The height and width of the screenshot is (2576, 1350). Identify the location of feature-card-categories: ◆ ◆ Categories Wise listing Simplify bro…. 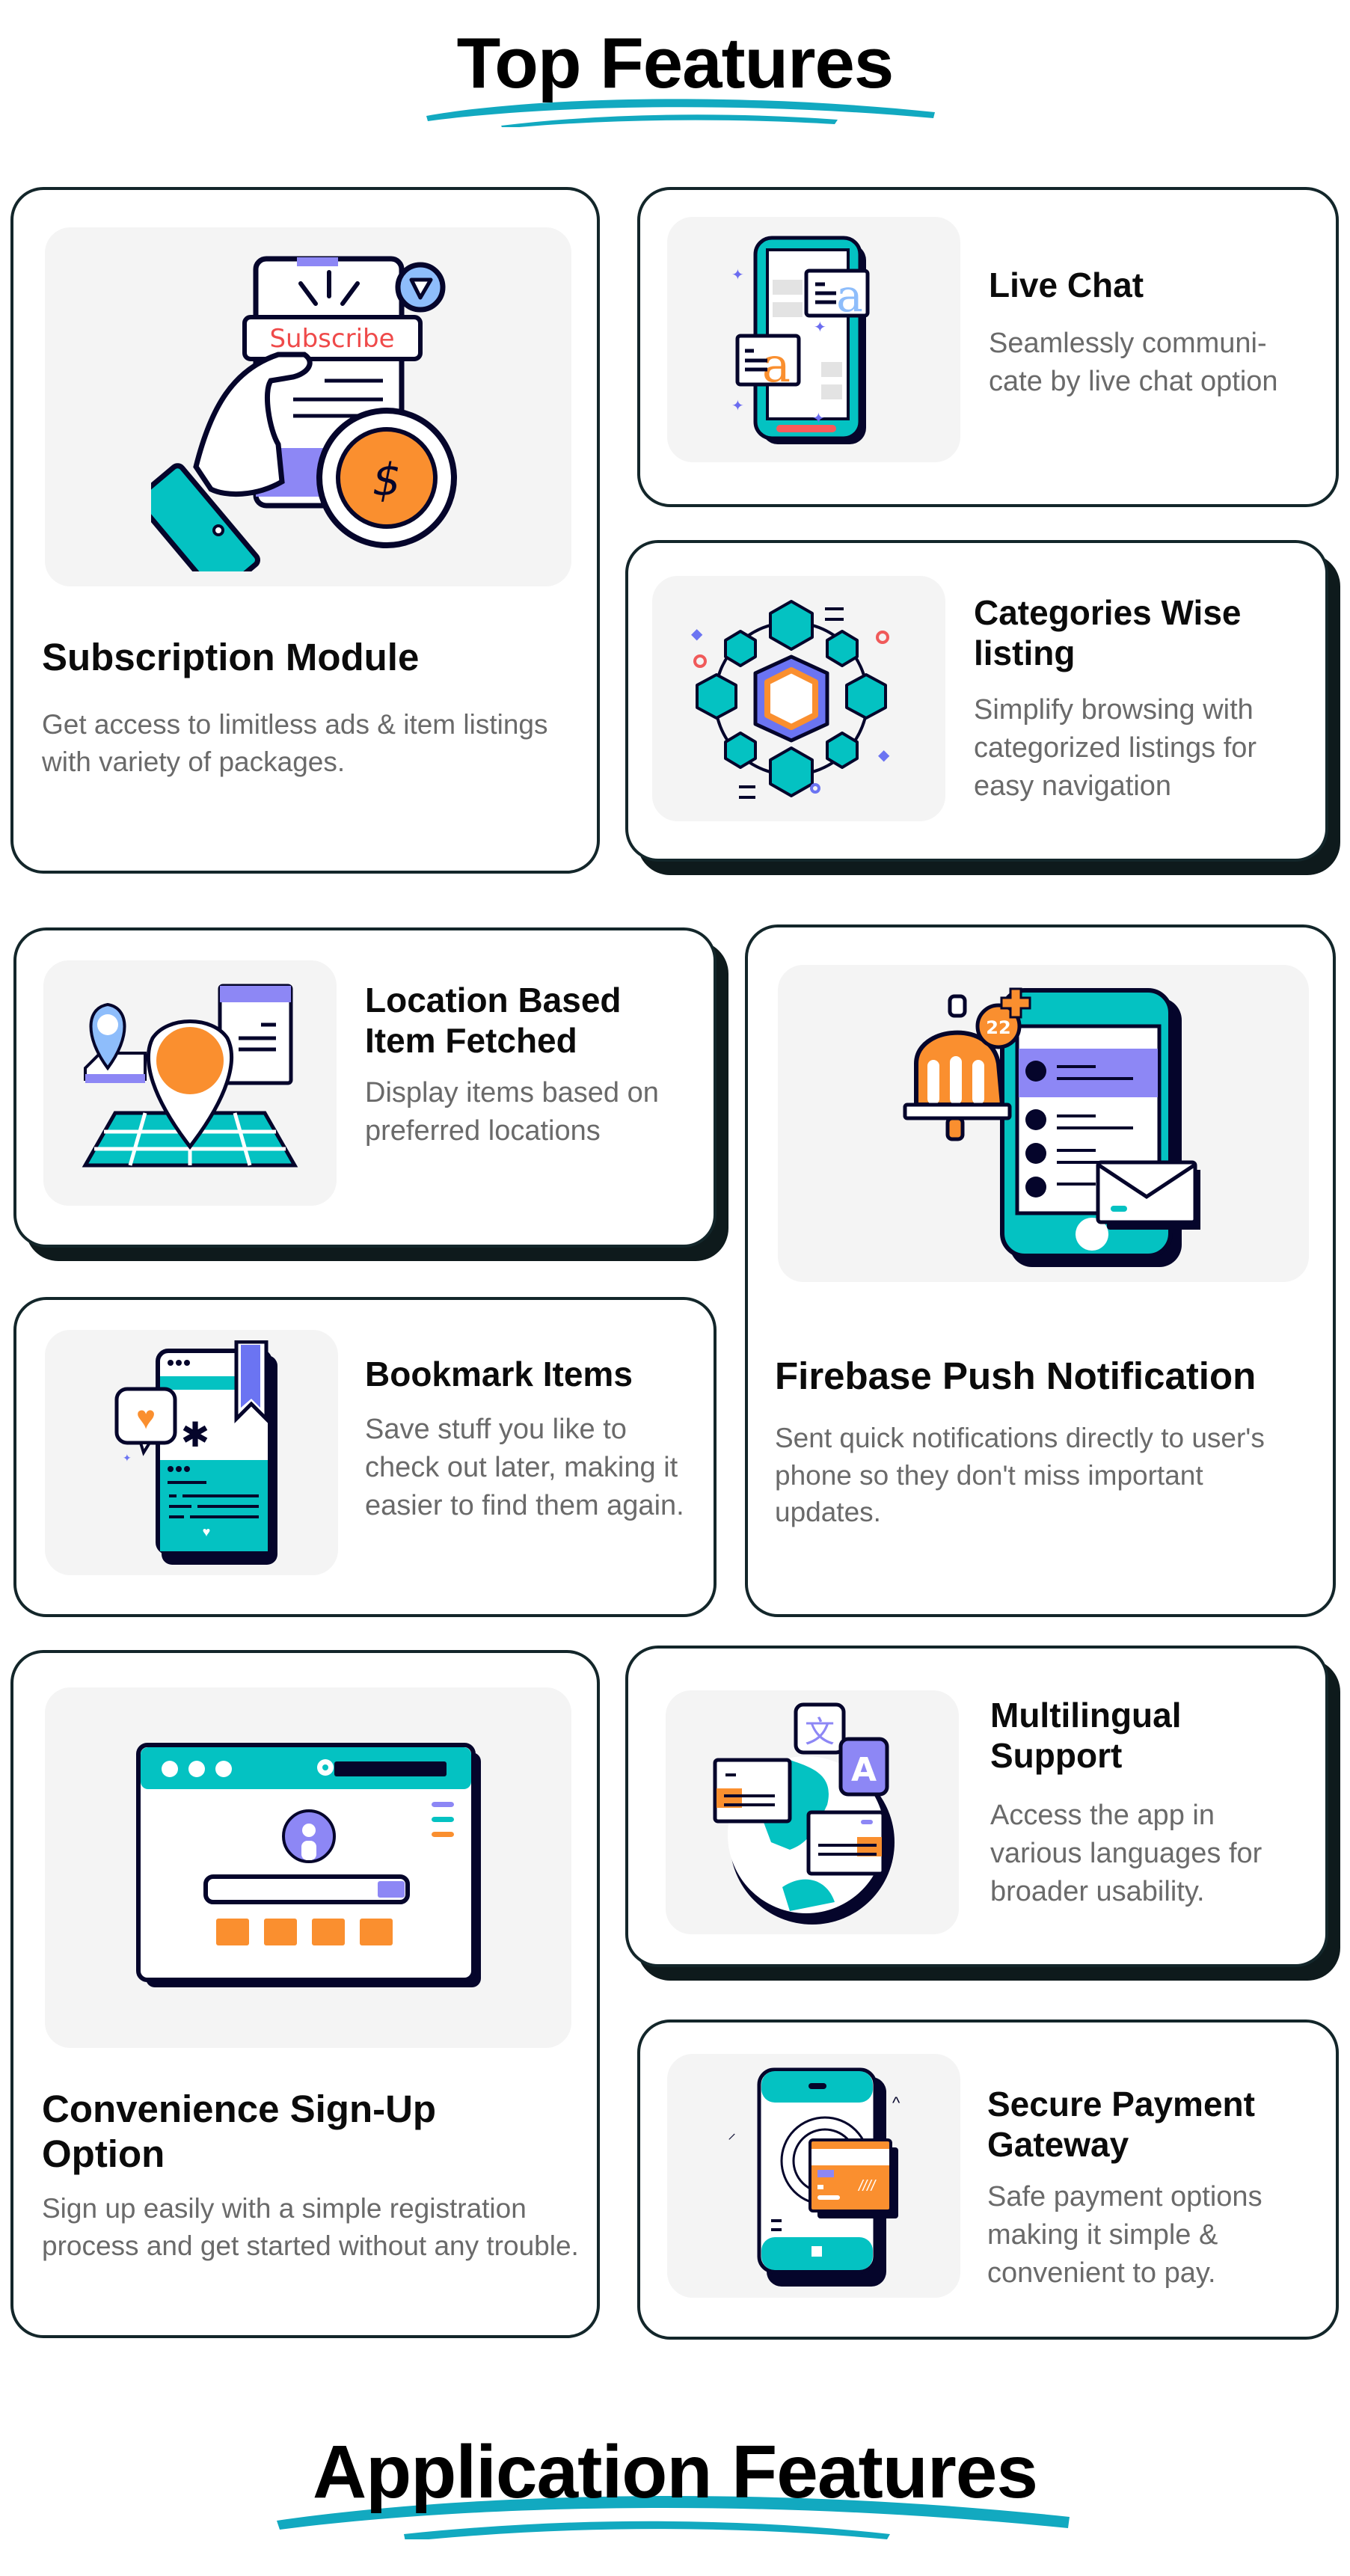
(976, 701).